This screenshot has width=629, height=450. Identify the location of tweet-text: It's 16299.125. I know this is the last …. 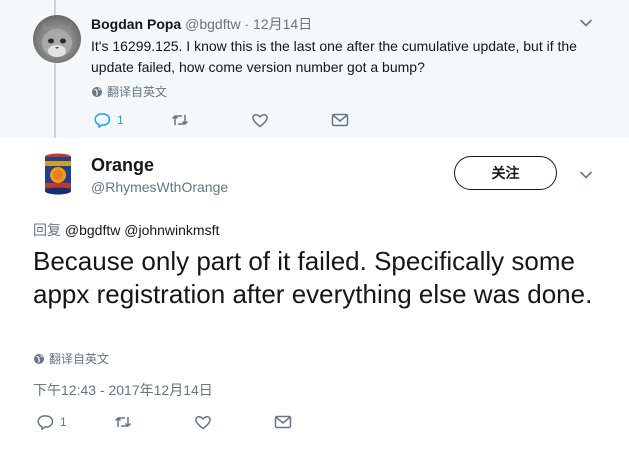
(334, 56).